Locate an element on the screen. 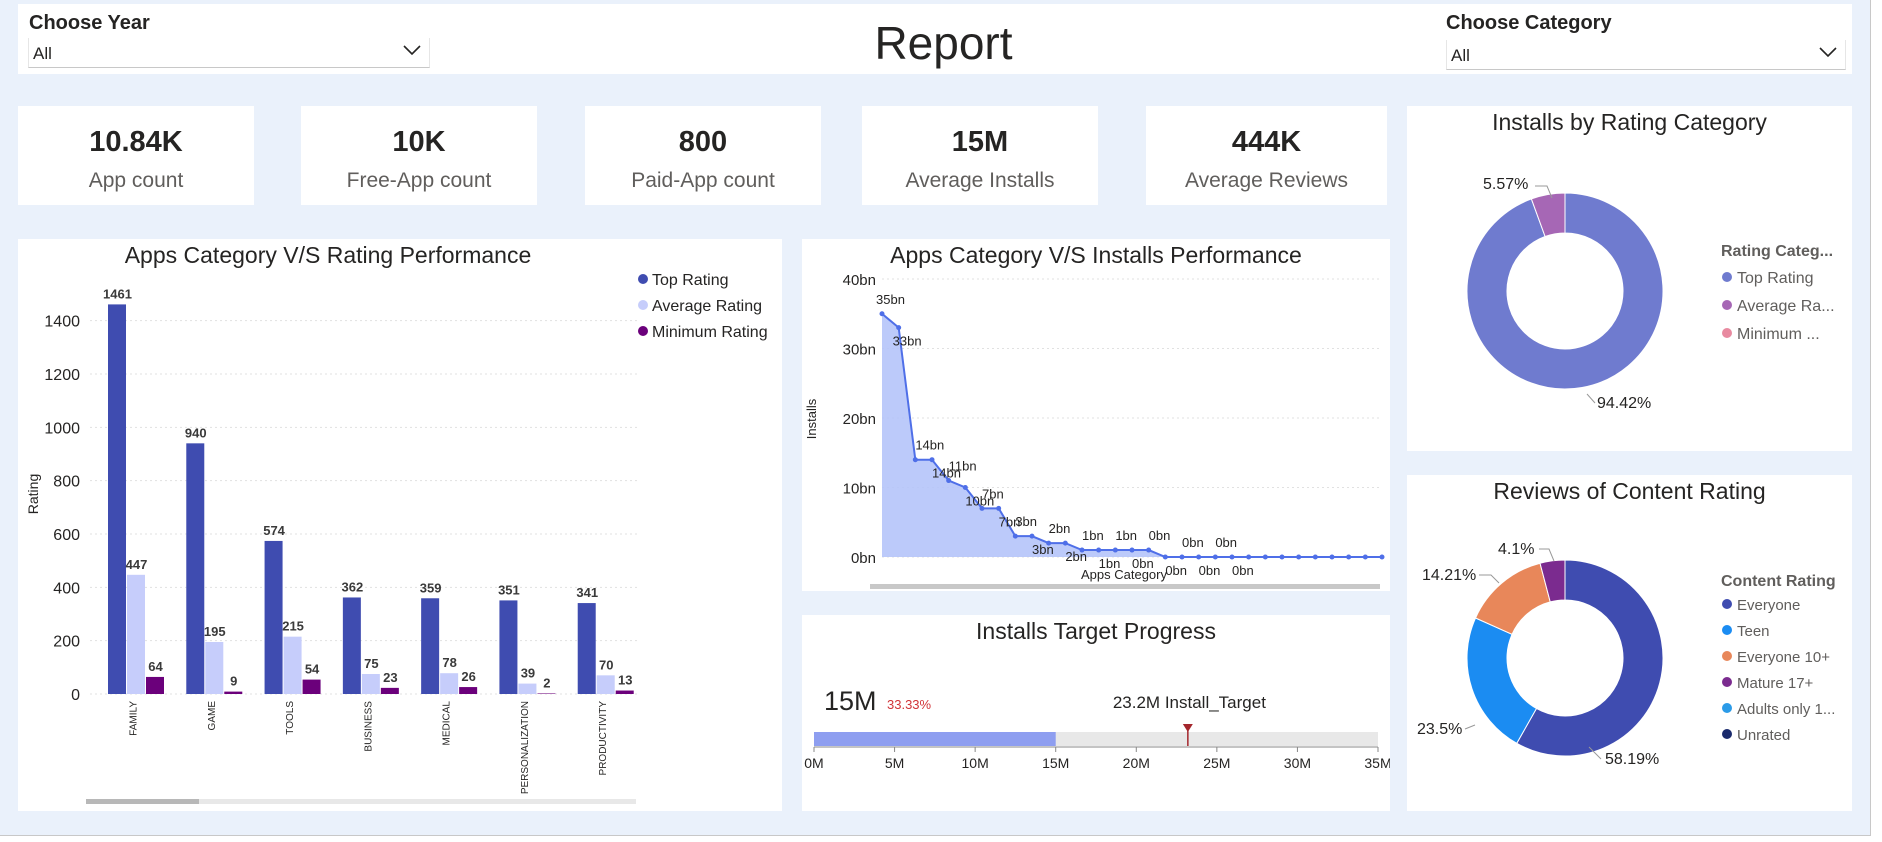  slice-label: 58.19% is located at coordinates (1632, 759).